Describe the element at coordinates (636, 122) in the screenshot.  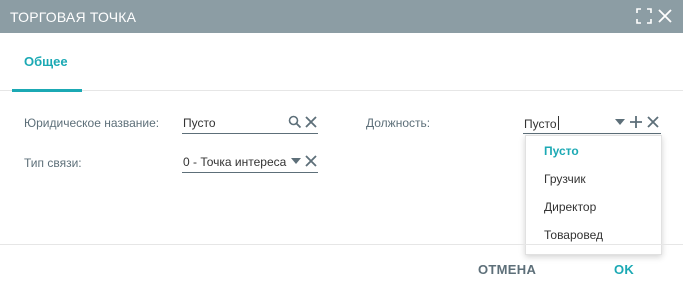
I see `add-icon` at that location.